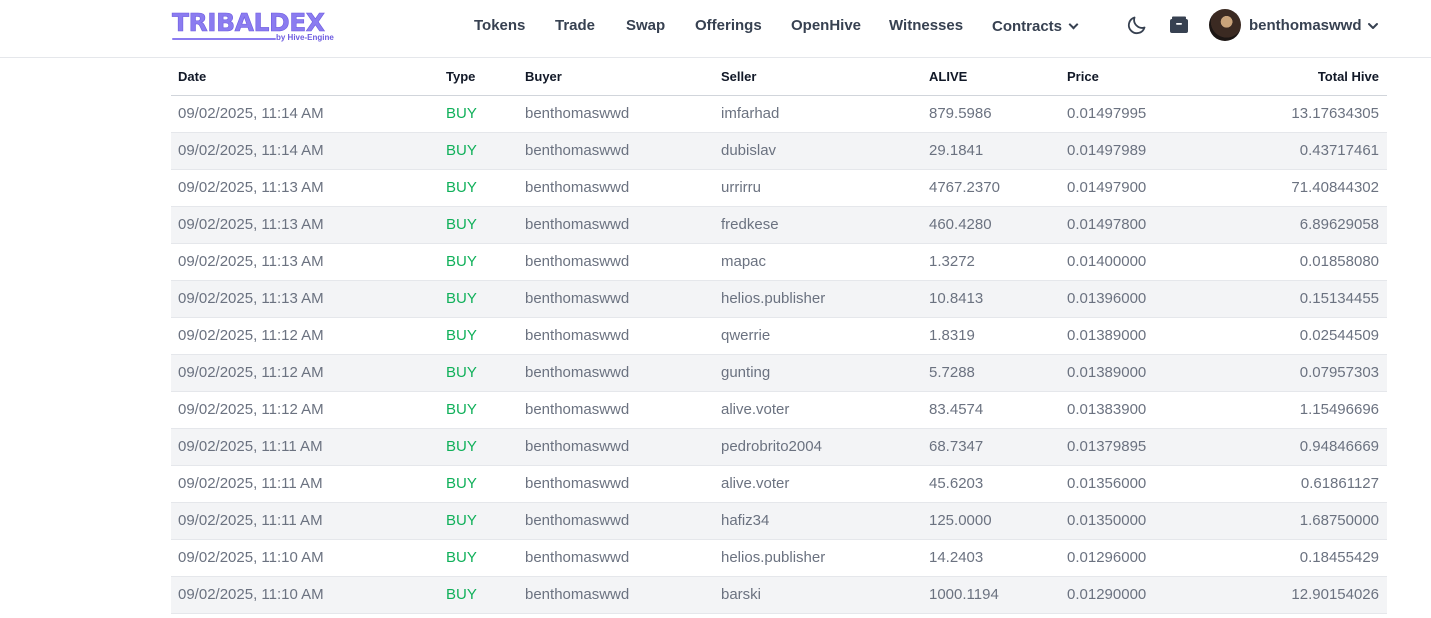 The height and width of the screenshot is (618, 1431). What do you see at coordinates (575, 26) in the screenshot?
I see `nav-trade: Trade` at bounding box center [575, 26].